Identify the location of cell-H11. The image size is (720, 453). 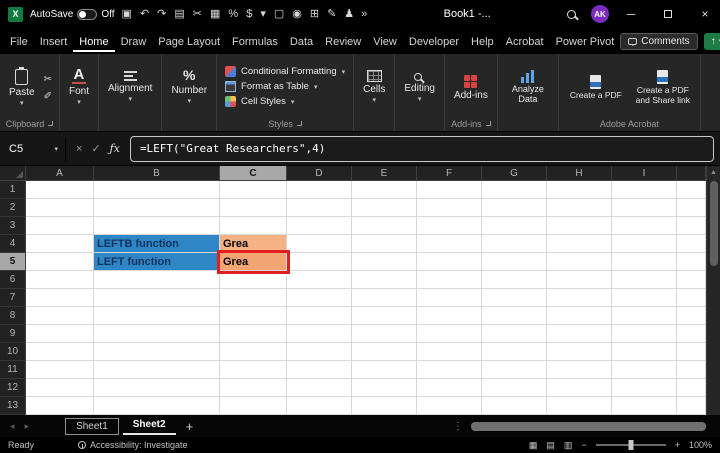
(579, 370).